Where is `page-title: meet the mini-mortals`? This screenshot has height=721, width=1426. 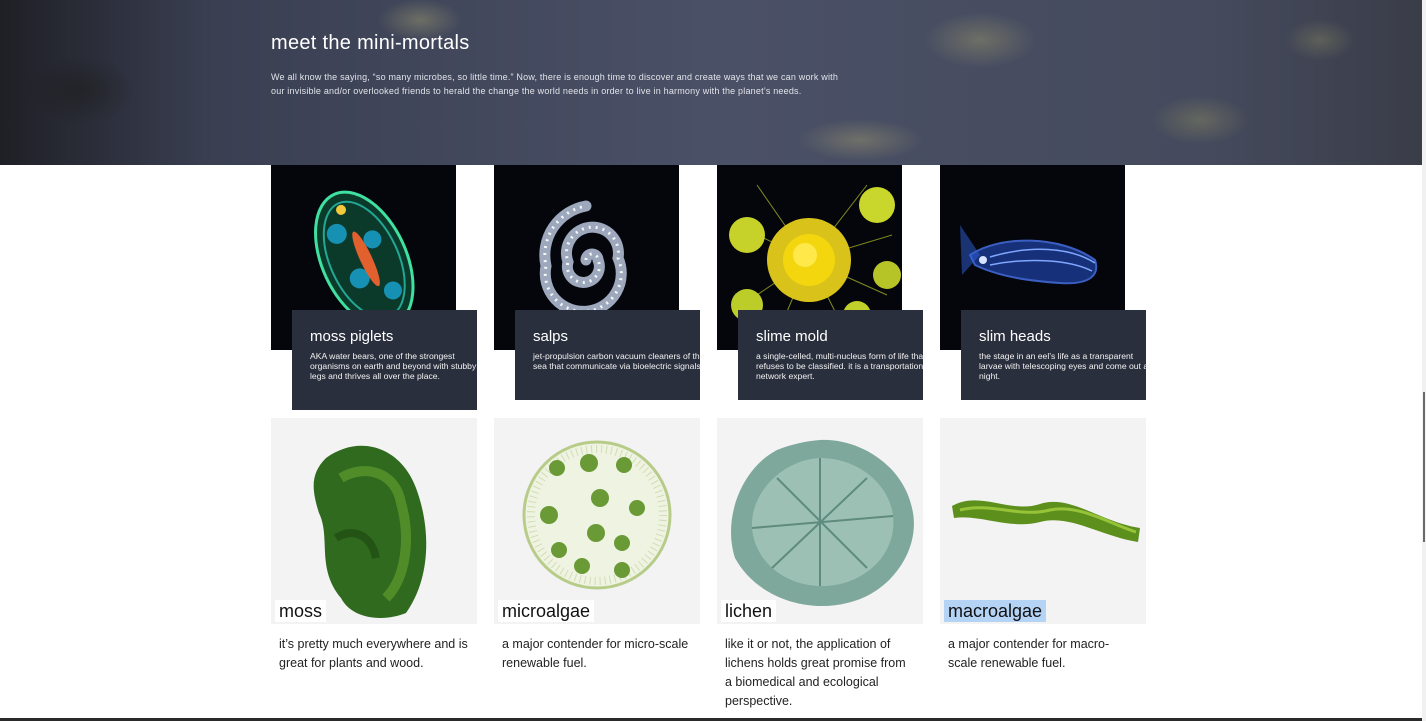
page-title: meet the mini-mortals is located at coordinates (370, 43).